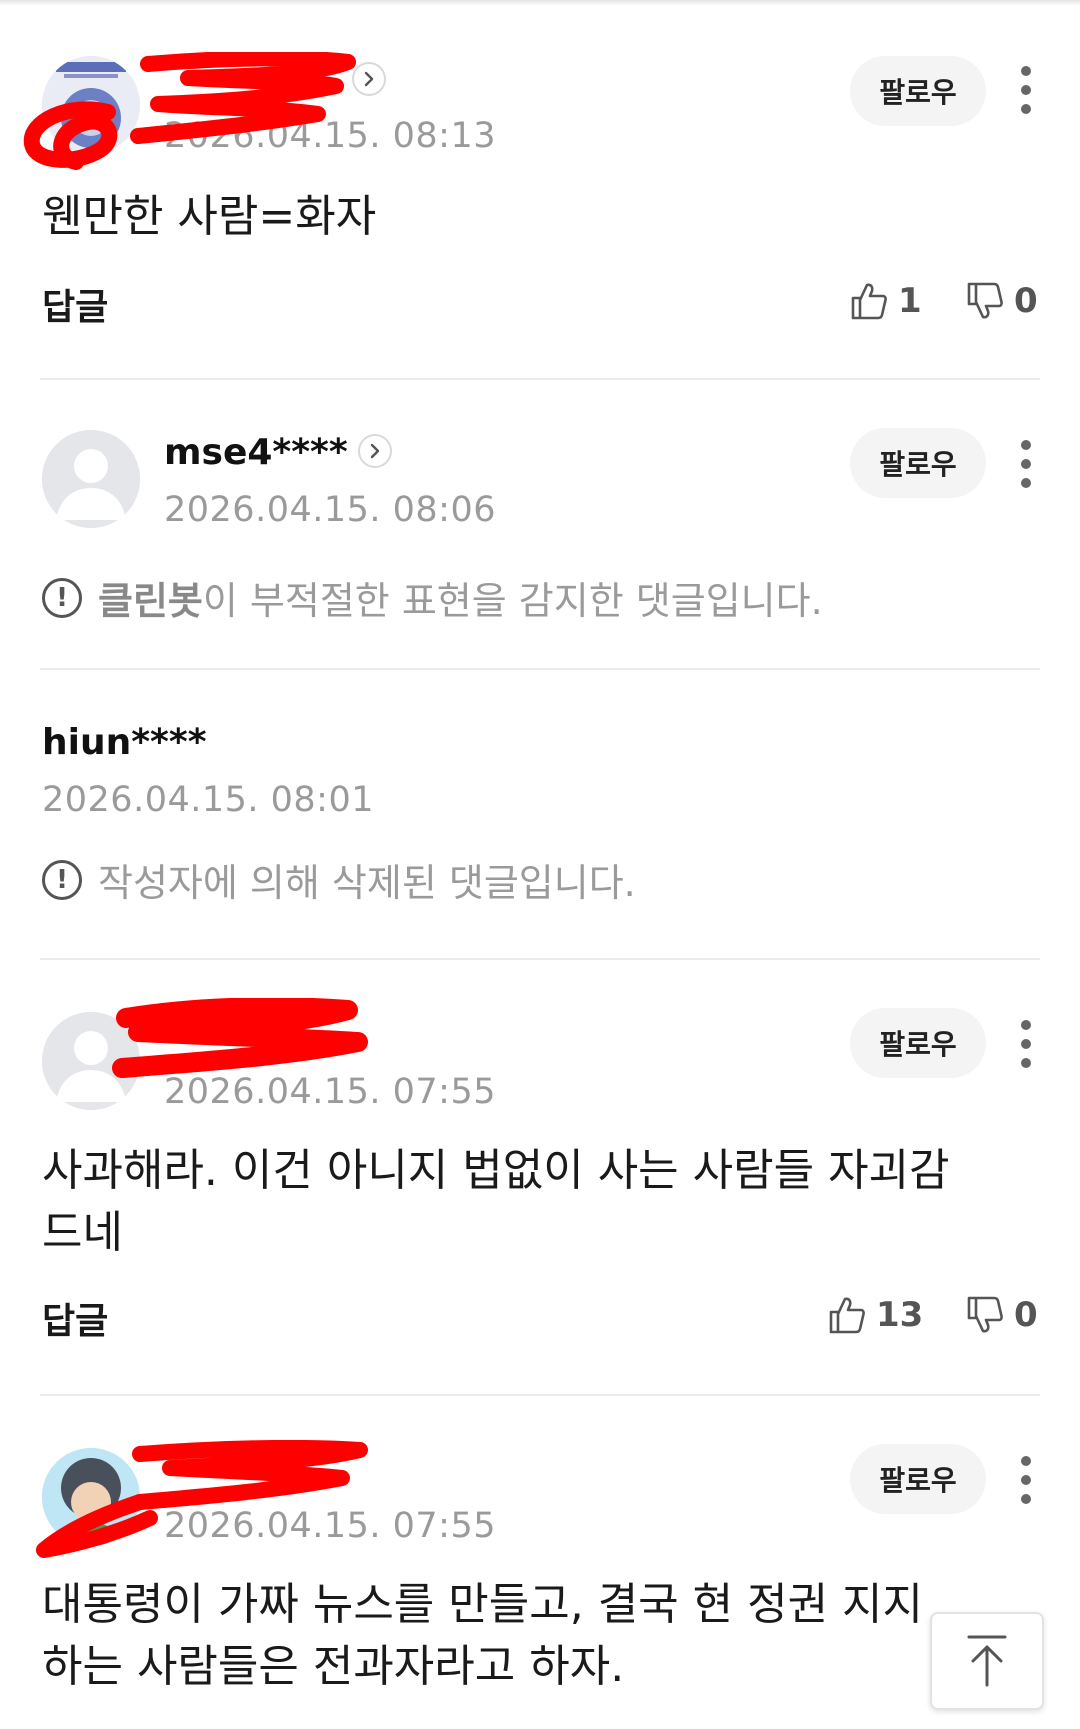 This screenshot has width=1080, height=1729. I want to click on comment-timestamp: 2026.04.15. 08:06, so click(330, 510).